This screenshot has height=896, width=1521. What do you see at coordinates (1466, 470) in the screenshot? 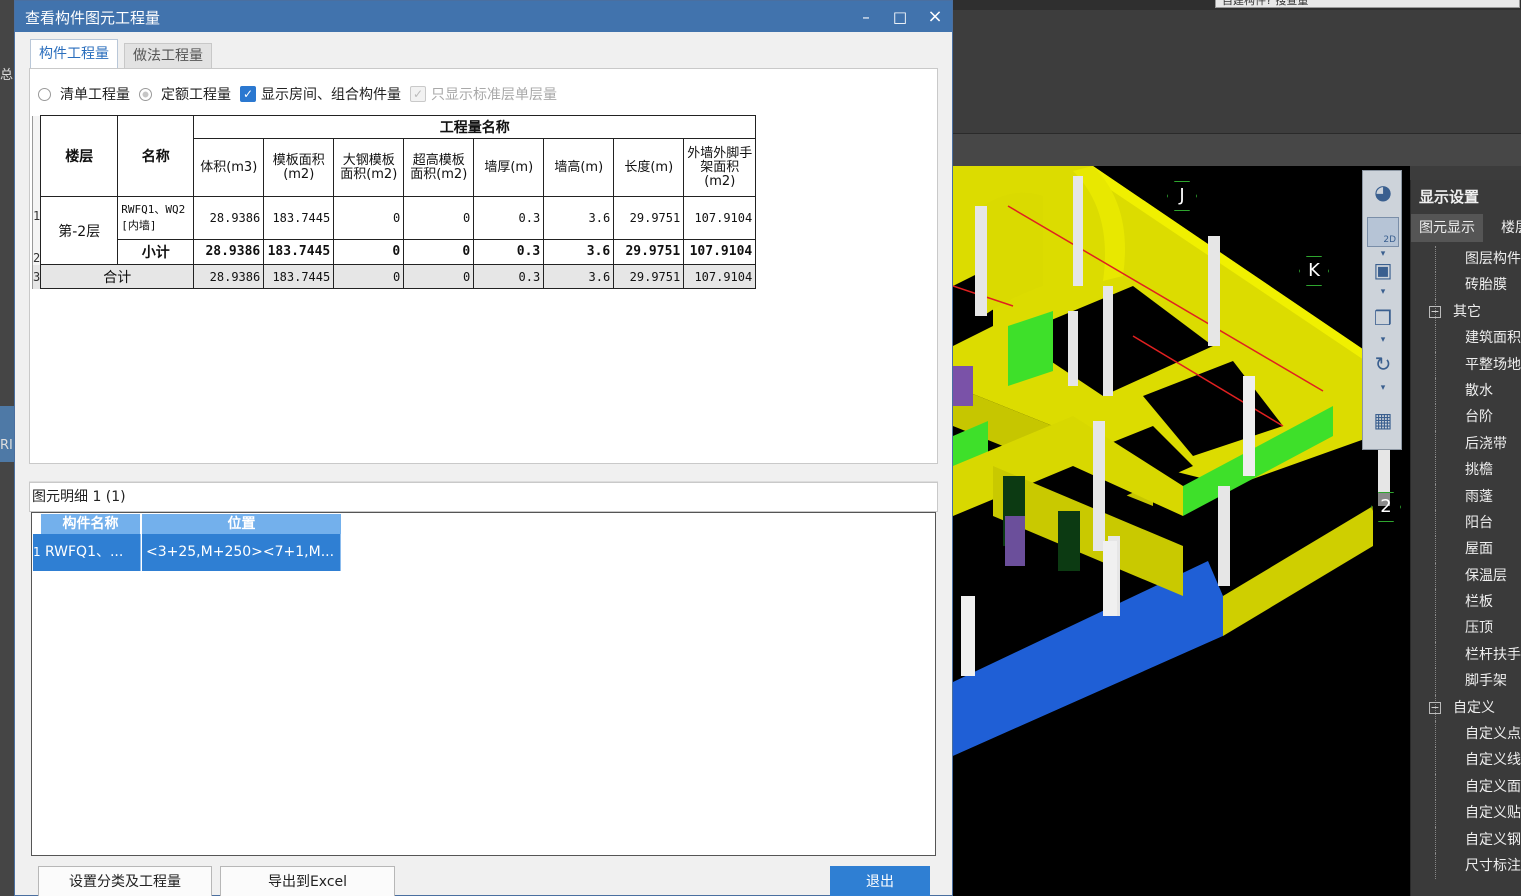
I see `display-item-8: 挑檐` at bounding box center [1466, 470].